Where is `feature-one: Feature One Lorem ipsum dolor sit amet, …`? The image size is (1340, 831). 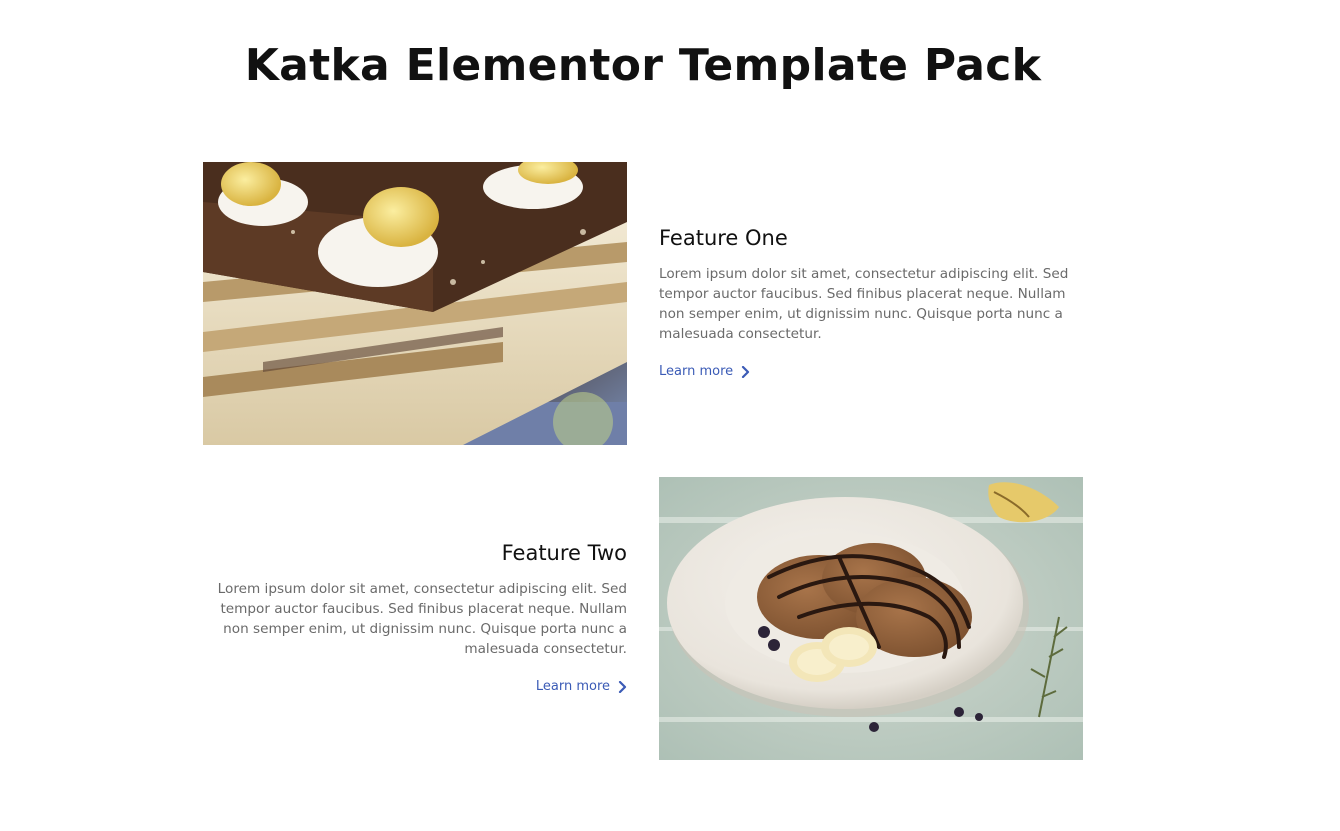 feature-one: Feature One Lorem ipsum dolor sit amet, … is located at coordinates (871, 302).